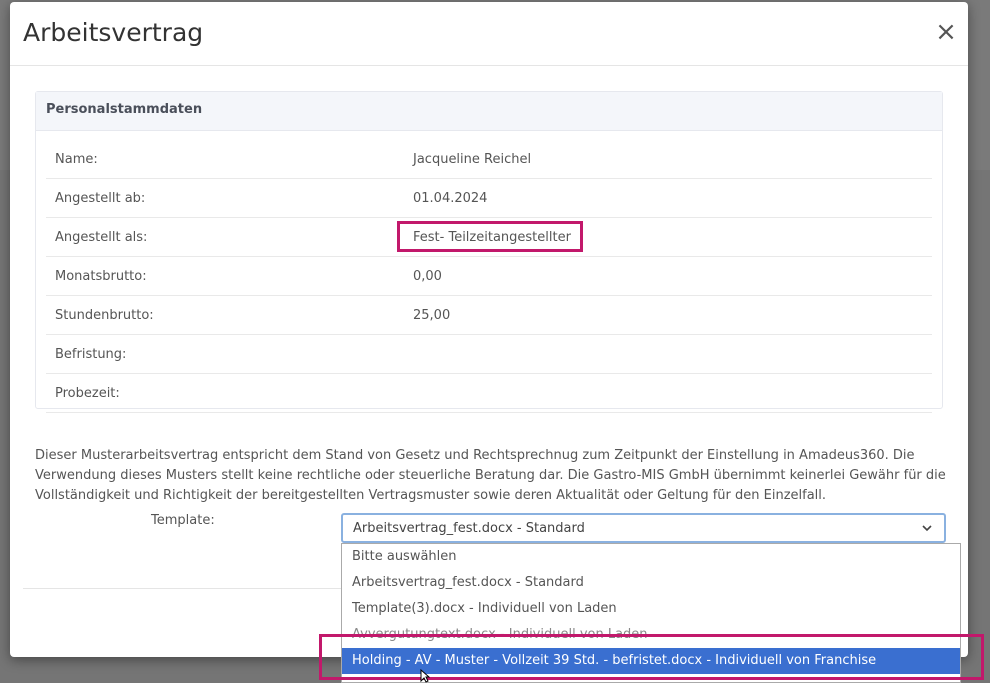 The height and width of the screenshot is (683, 990). What do you see at coordinates (91, 354) in the screenshot?
I see `row-label: Befristung:` at bounding box center [91, 354].